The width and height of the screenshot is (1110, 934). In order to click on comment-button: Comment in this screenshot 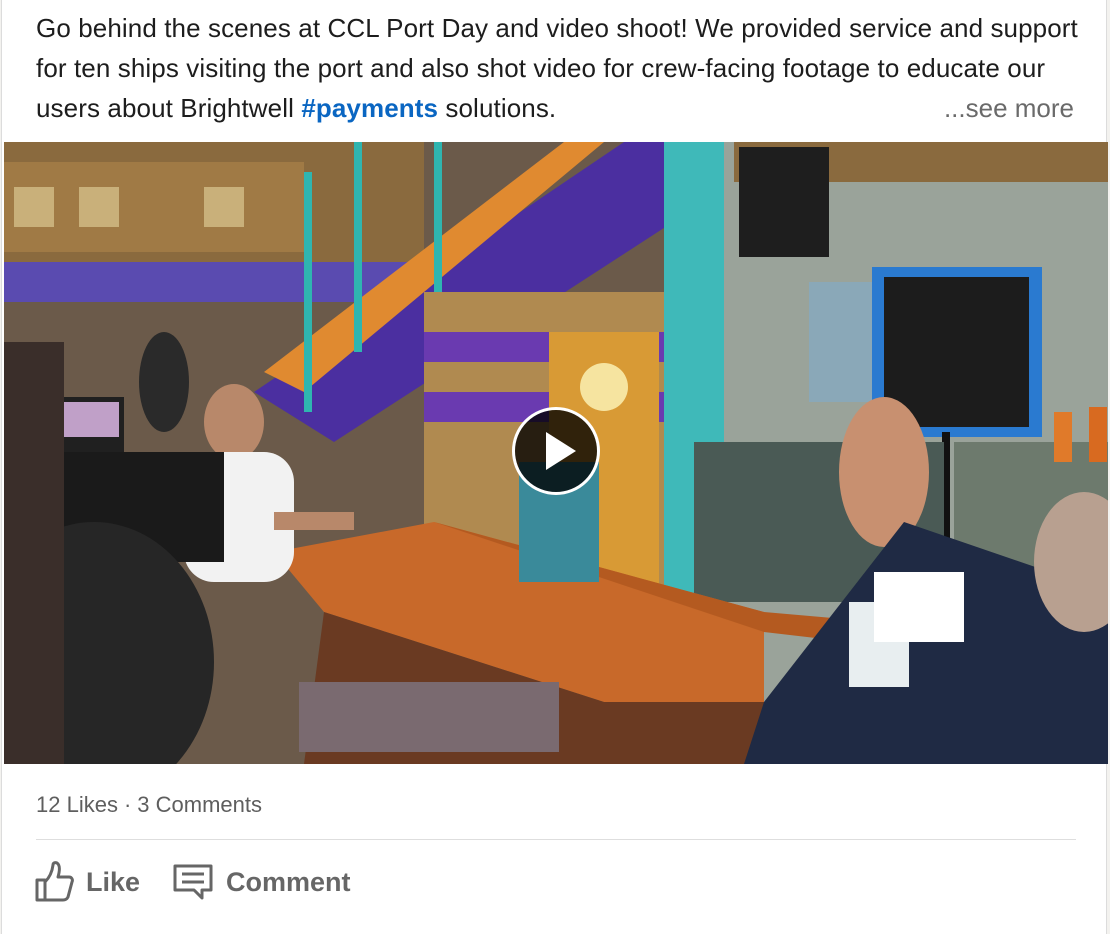, I will do `click(261, 882)`.